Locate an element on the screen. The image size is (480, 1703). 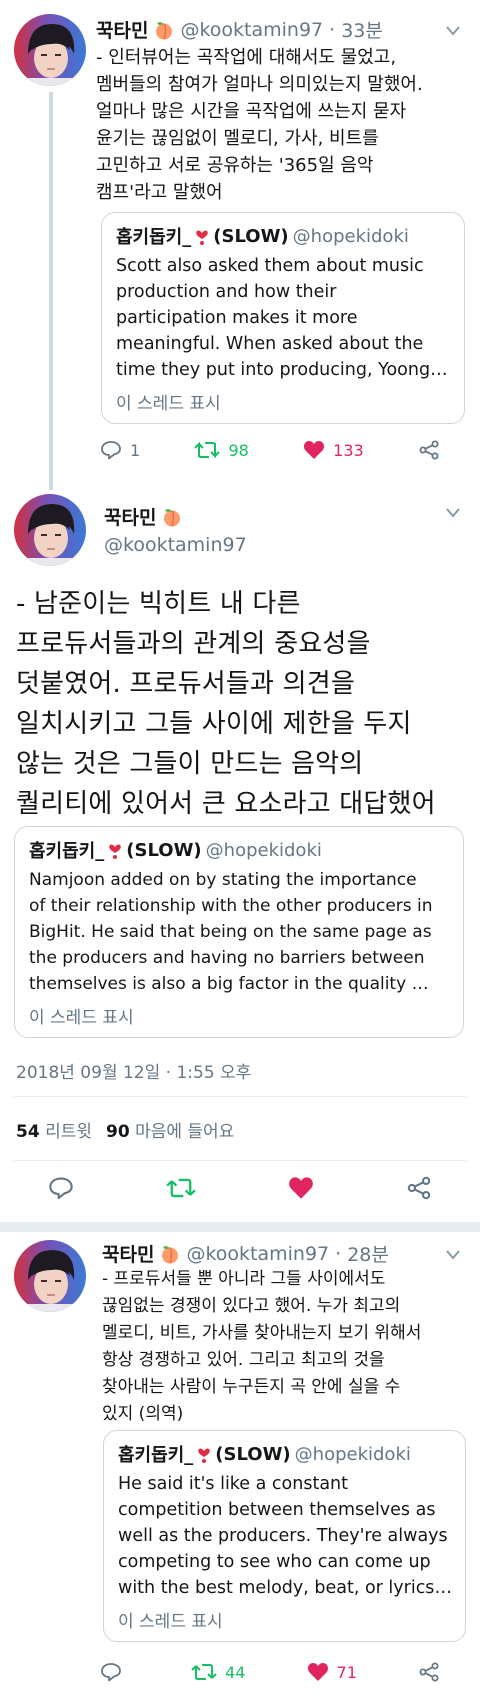
retweet-stat: 54 리트윗 is located at coordinates (54, 1129).